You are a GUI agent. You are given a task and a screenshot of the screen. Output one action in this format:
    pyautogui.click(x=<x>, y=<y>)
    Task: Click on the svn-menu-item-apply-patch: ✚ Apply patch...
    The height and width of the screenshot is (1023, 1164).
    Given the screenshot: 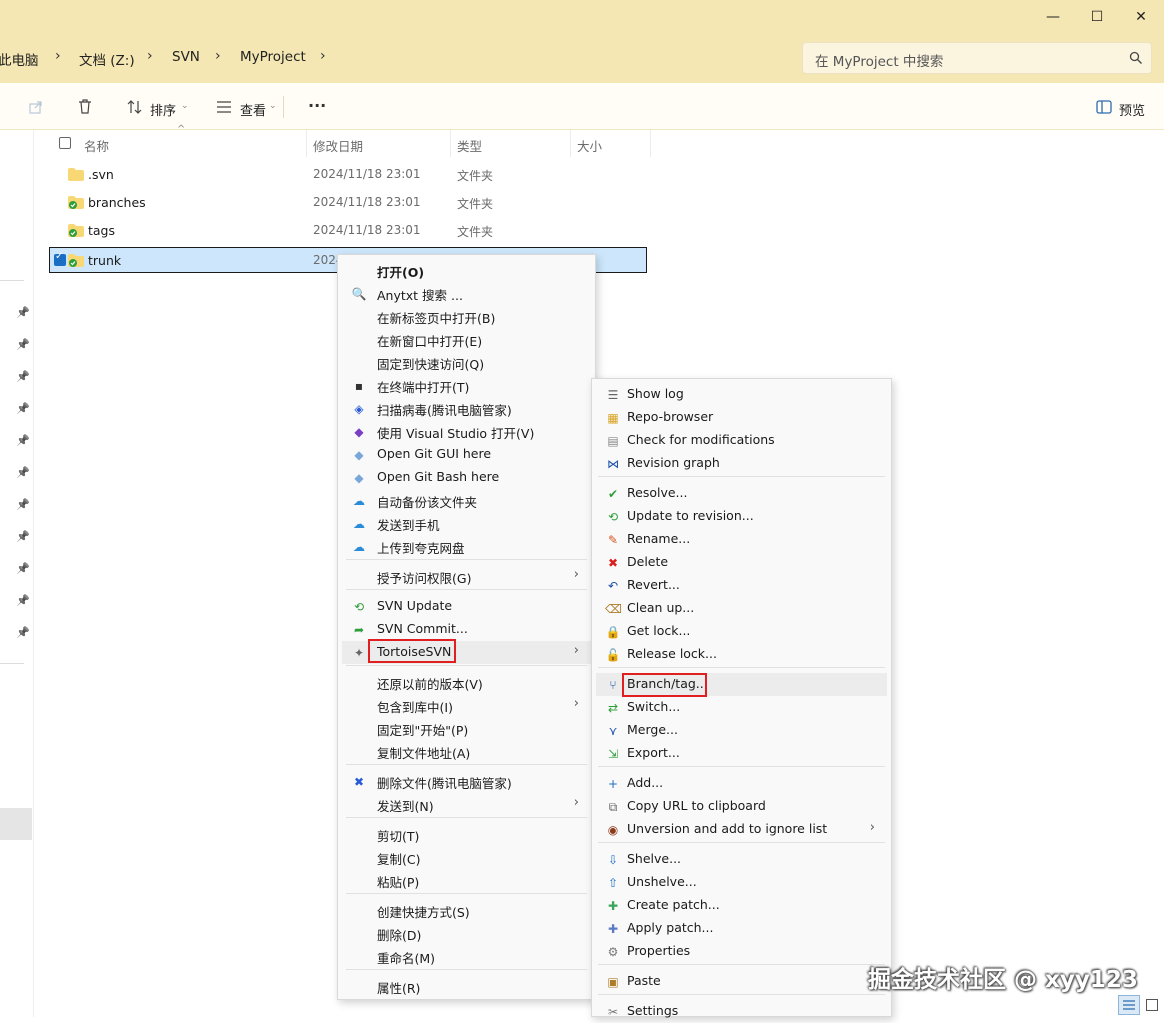 What is the action you would take?
    pyautogui.click(x=741, y=928)
    